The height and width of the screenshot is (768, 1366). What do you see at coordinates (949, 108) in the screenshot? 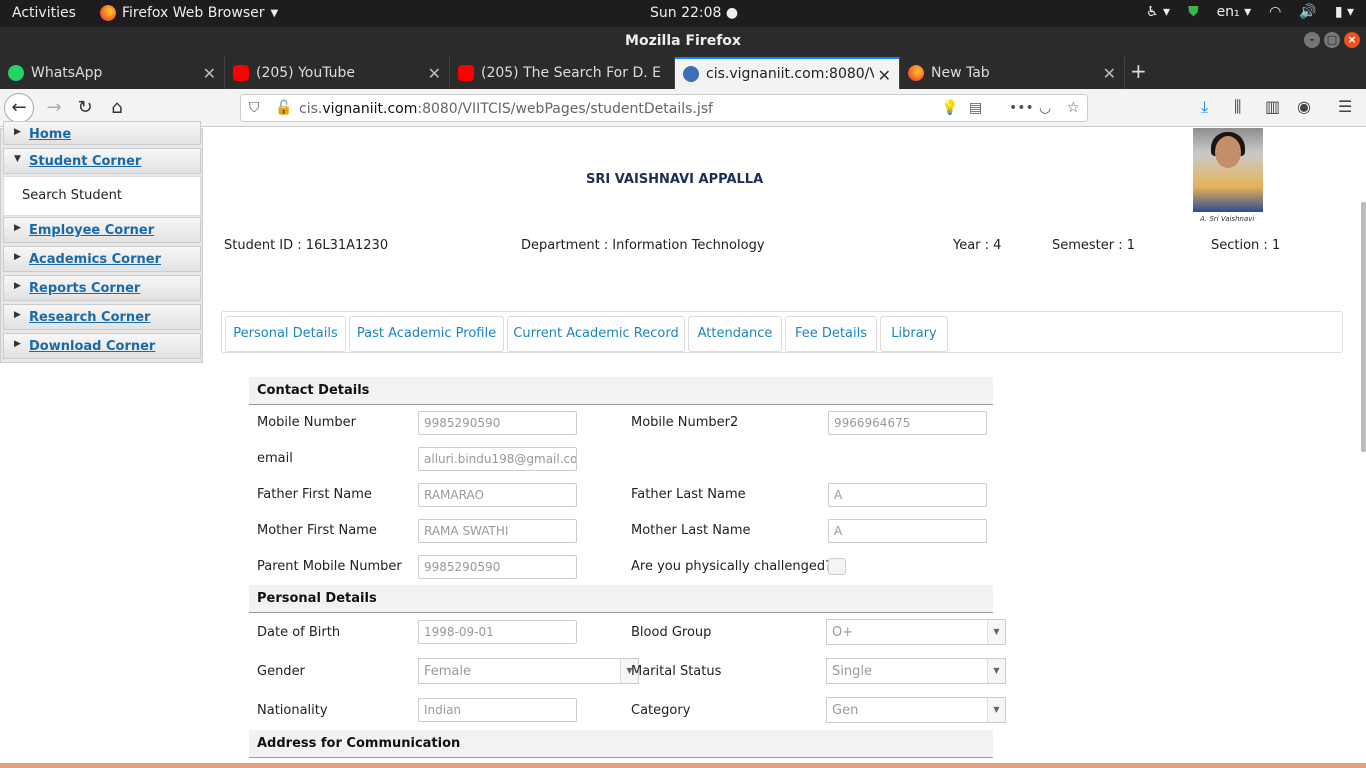
I see `lightbulb-icon: 💡` at bounding box center [949, 108].